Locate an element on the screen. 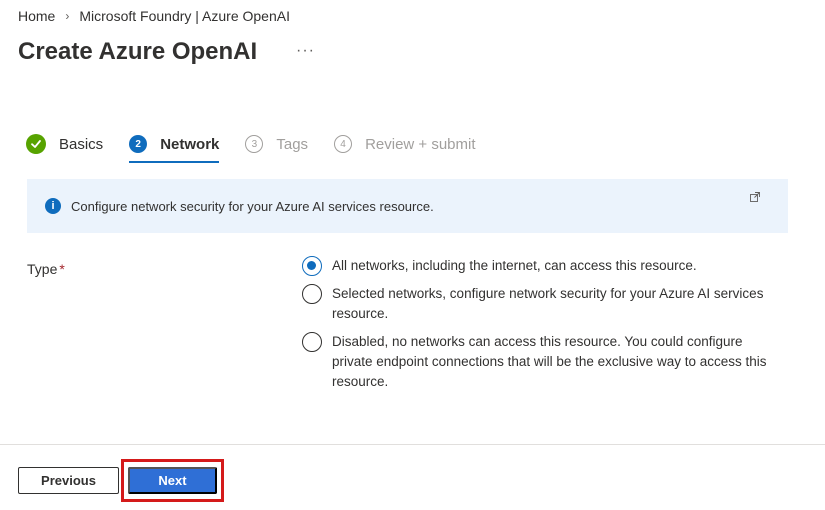  checkmark-icon is located at coordinates (36, 144).